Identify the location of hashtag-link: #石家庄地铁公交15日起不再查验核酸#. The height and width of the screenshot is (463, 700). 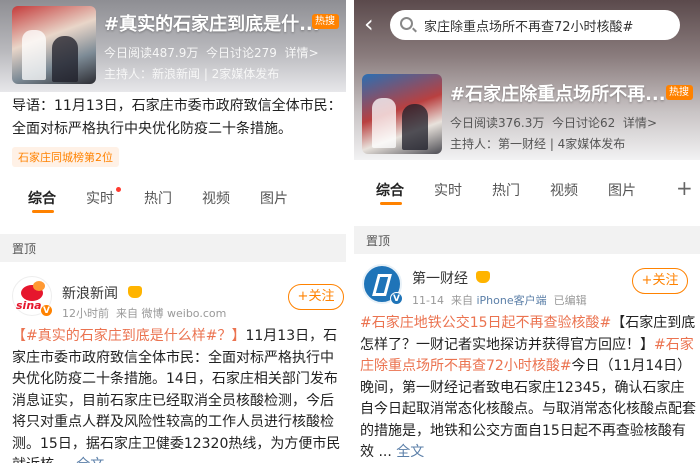
(485, 323).